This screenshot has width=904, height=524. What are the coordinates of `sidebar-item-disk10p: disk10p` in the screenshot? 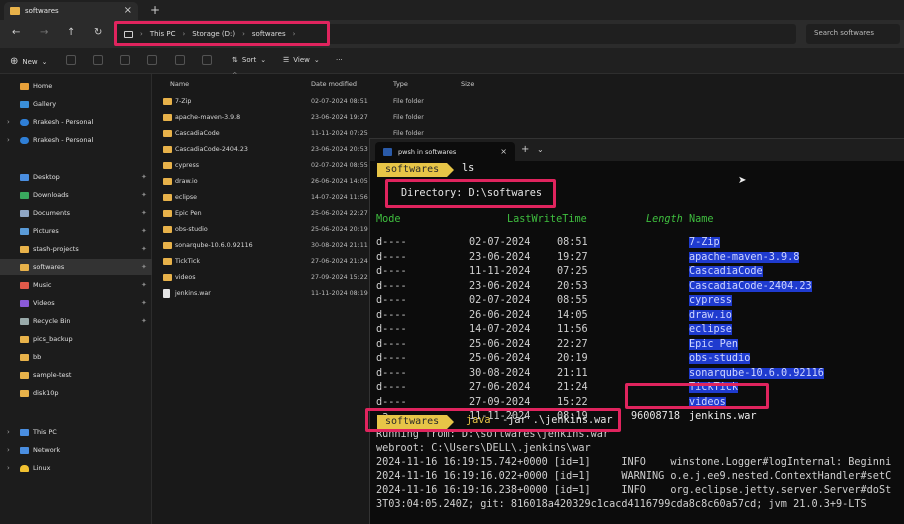 It's located at (76, 393).